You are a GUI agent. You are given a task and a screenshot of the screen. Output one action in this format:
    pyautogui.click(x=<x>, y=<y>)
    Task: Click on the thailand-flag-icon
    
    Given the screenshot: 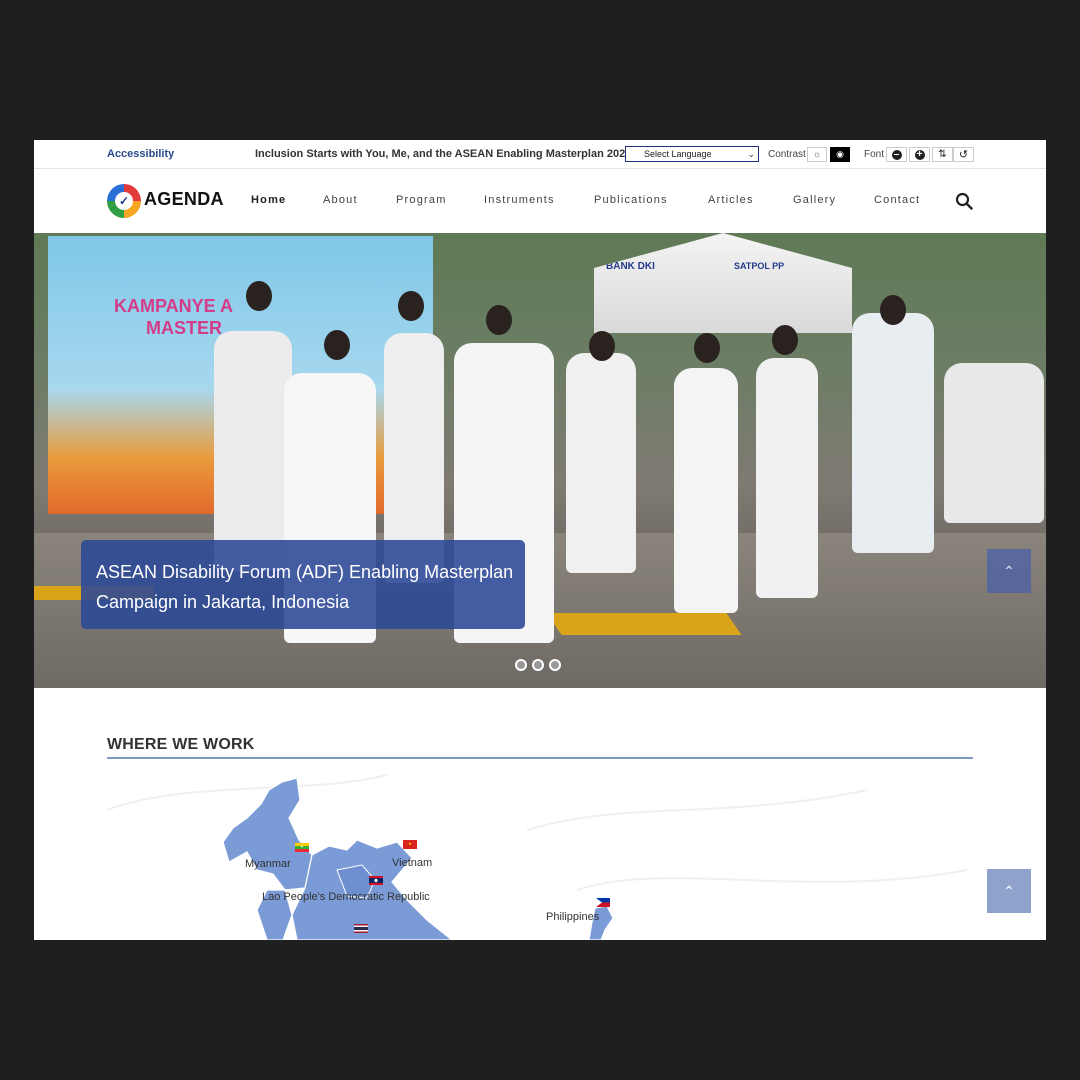 What is the action you would take?
    pyautogui.click(x=361, y=928)
    